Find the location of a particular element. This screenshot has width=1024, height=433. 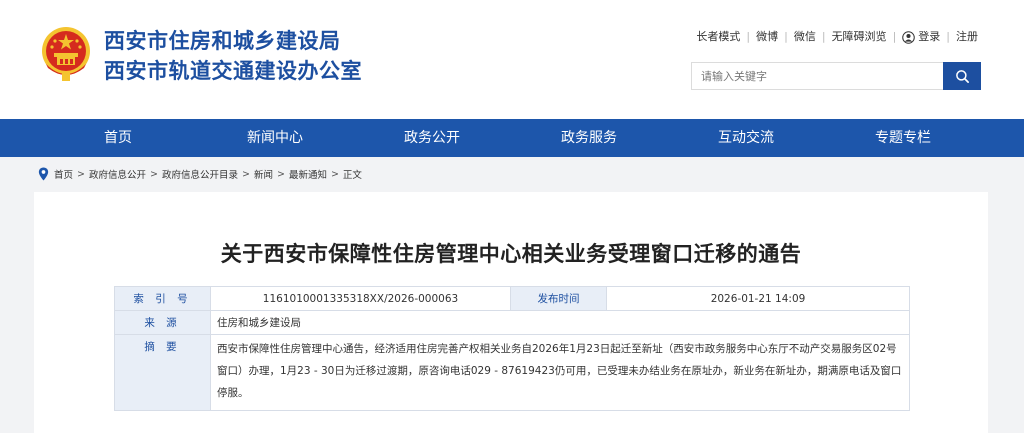

search-icon is located at coordinates (962, 76).